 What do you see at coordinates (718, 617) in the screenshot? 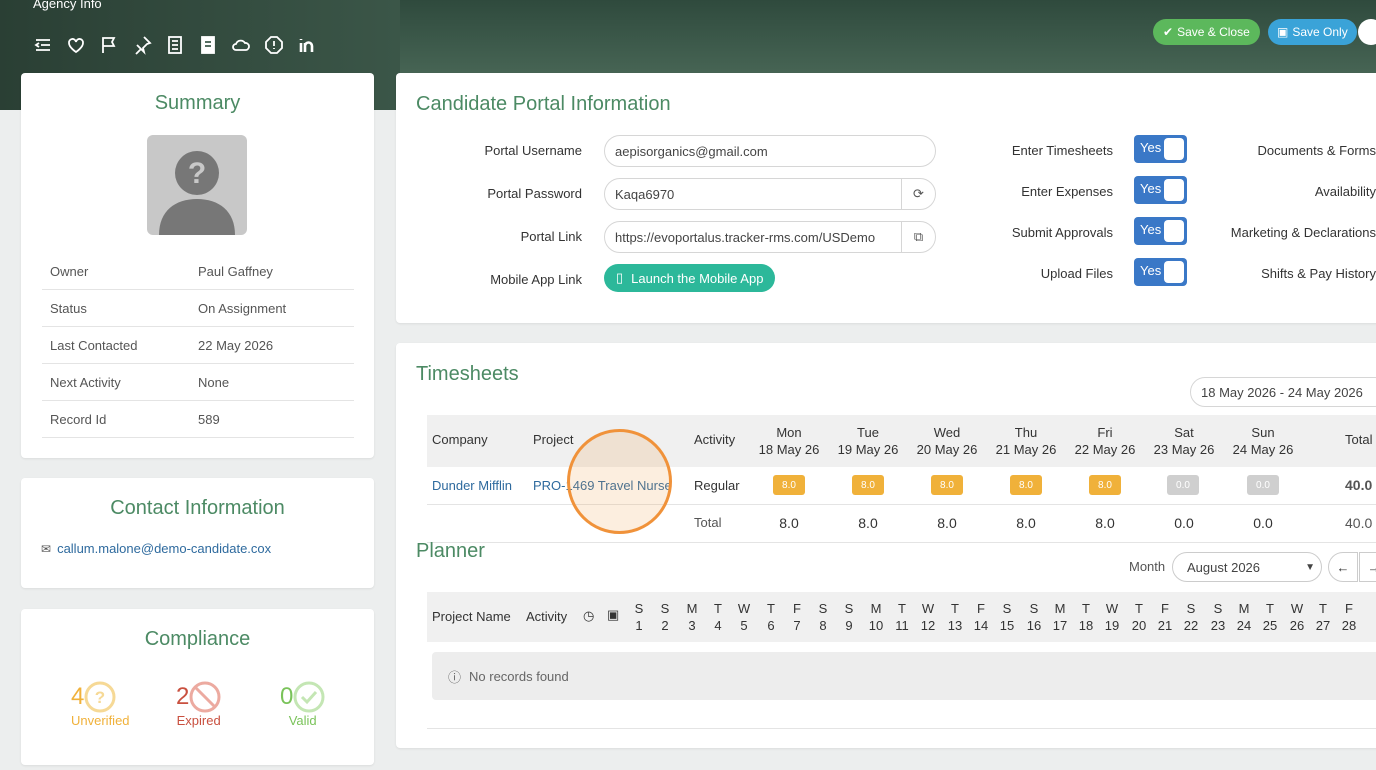
I see `planner-day-4: T4` at bounding box center [718, 617].